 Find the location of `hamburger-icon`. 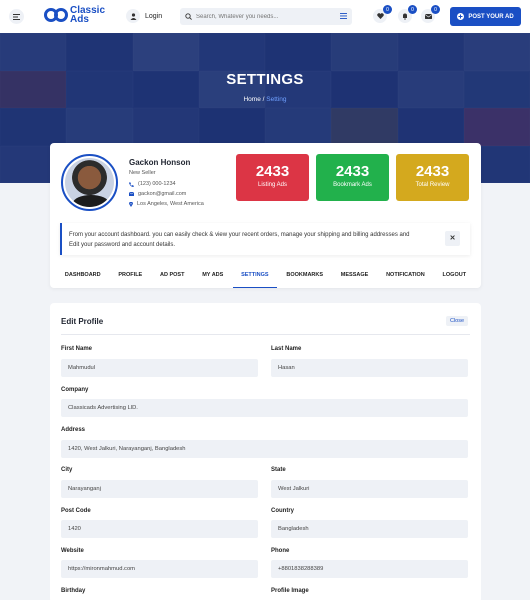

hamburger-icon is located at coordinates (16, 16).